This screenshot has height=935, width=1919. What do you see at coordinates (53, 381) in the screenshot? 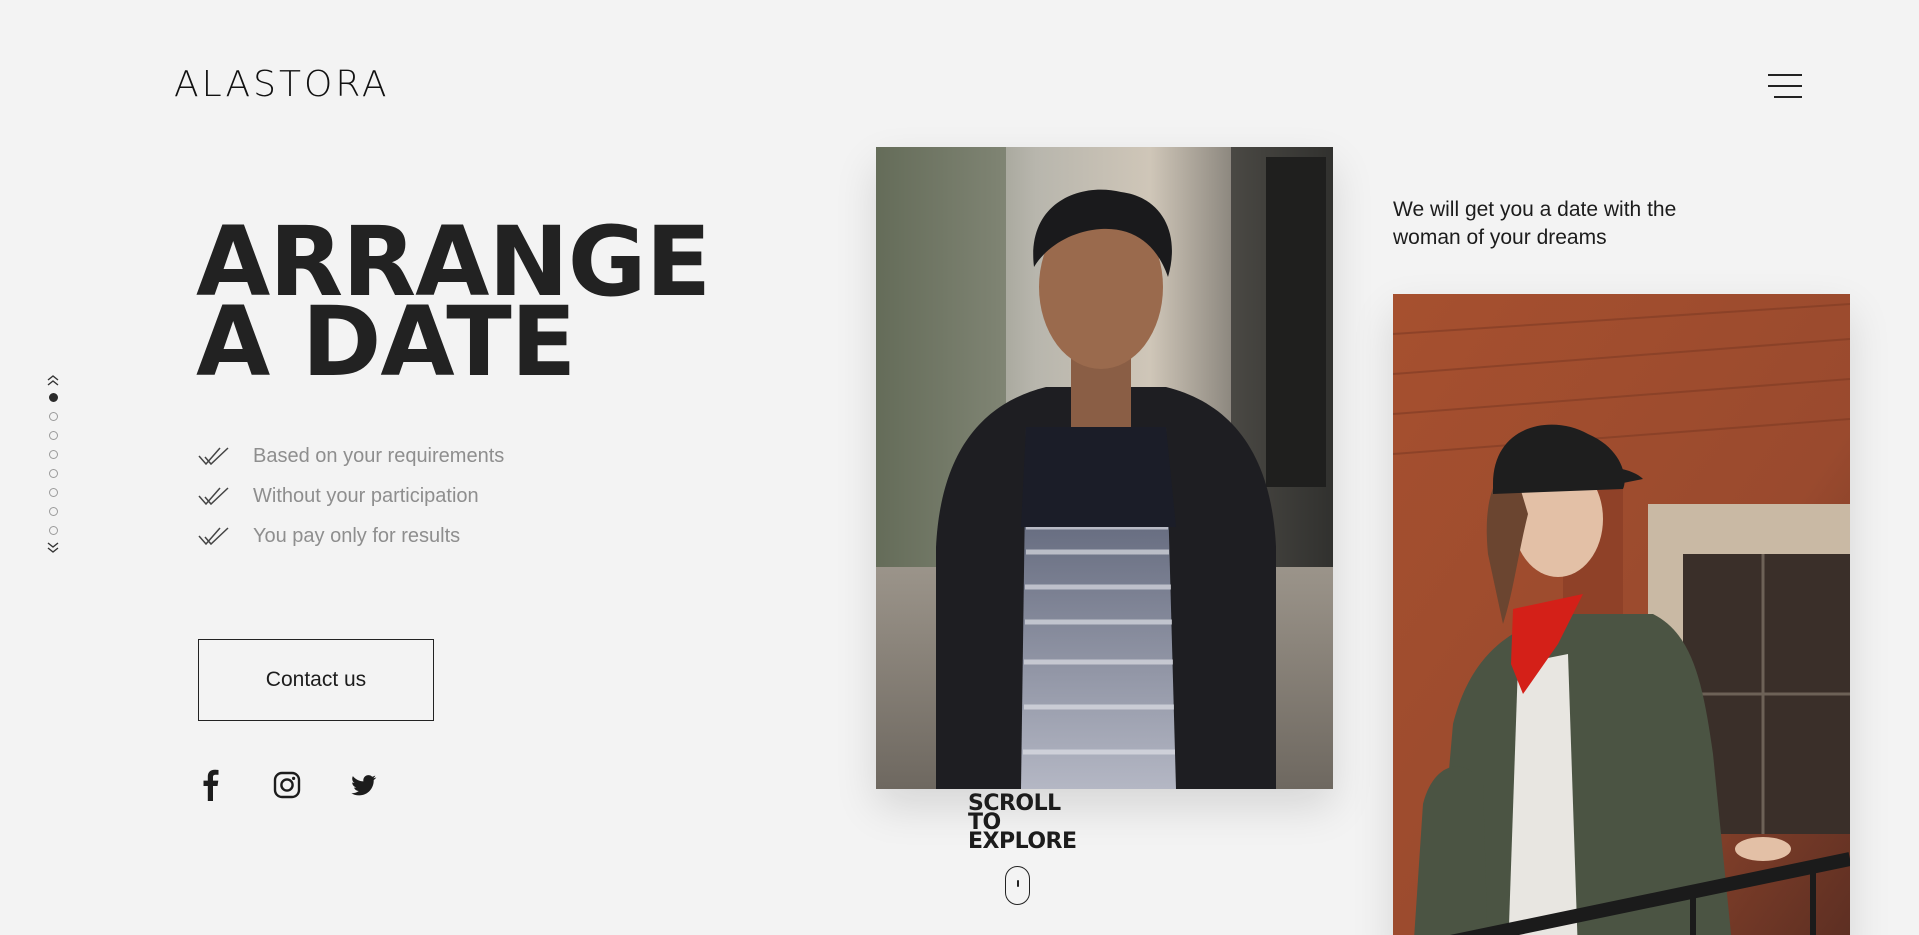
I see `chevrons-up-icon` at bounding box center [53, 381].